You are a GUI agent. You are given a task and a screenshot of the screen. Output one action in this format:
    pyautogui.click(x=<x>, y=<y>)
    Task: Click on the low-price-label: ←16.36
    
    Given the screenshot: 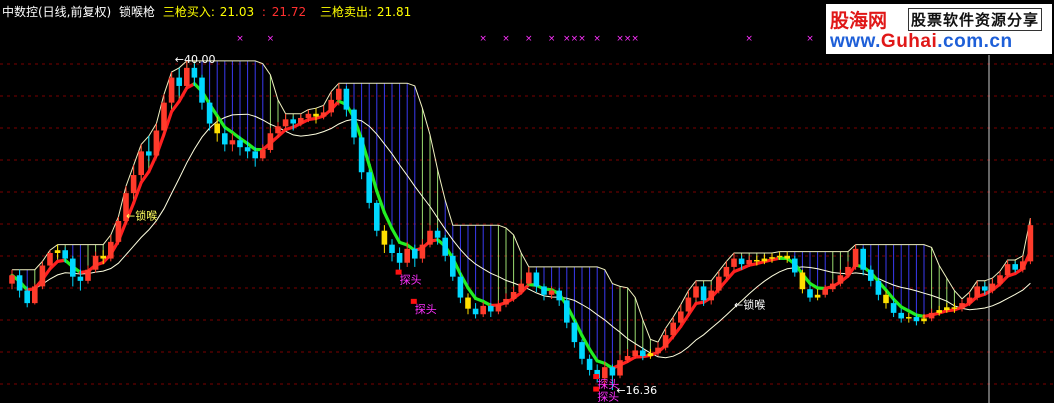 What is the action you would take?
    pyautogui.click(x=636, y=390)
    